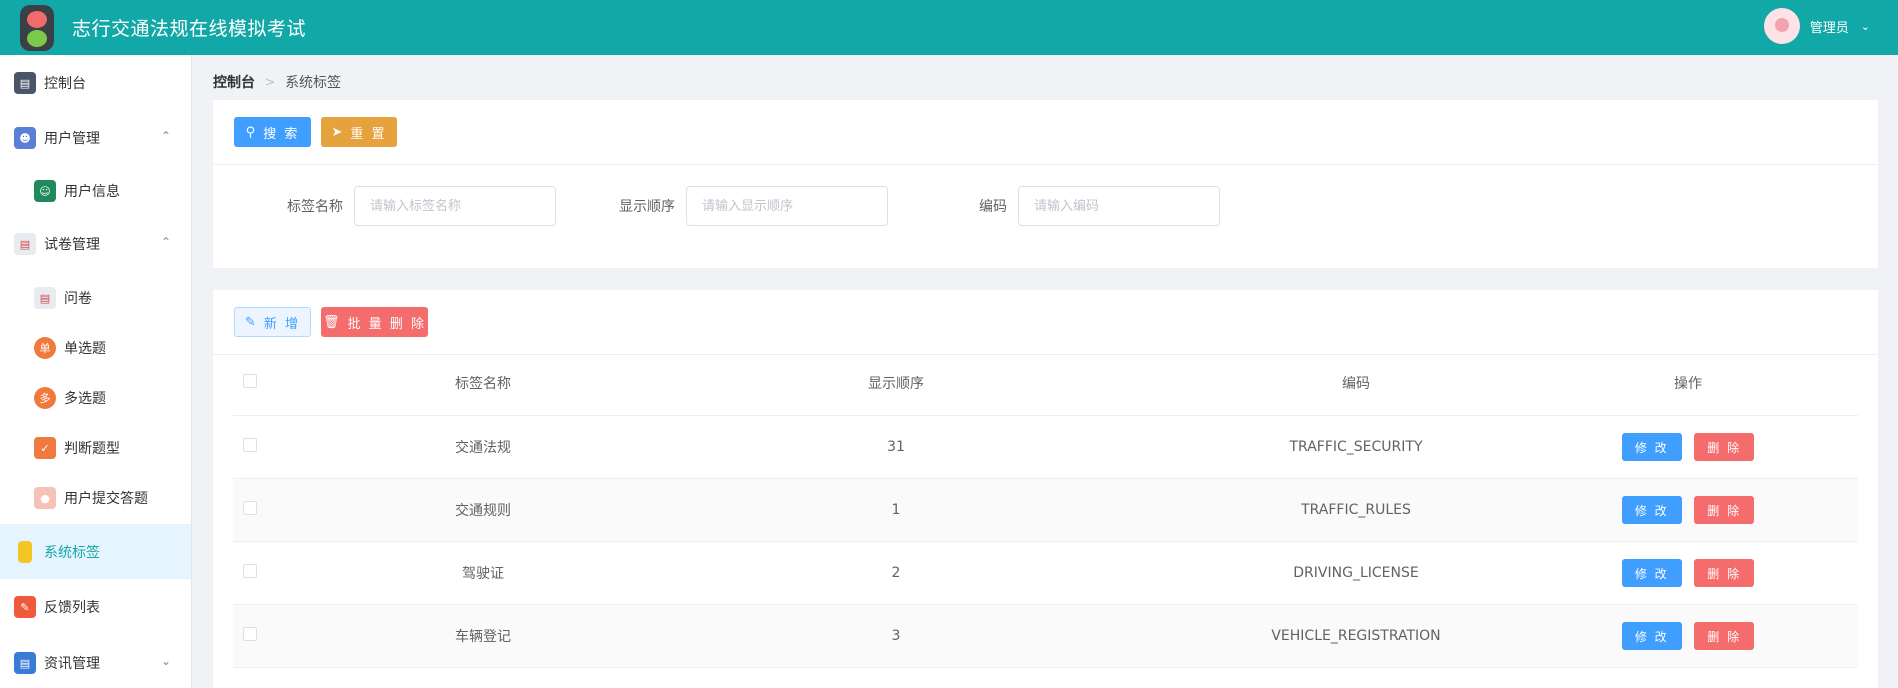 The image size is (1898, 688). What do you see at coordinates (1356, 510) in the screenshot?
I see `cell-code: TRAFFIC_RULES` at bounding box center [1356, 510].